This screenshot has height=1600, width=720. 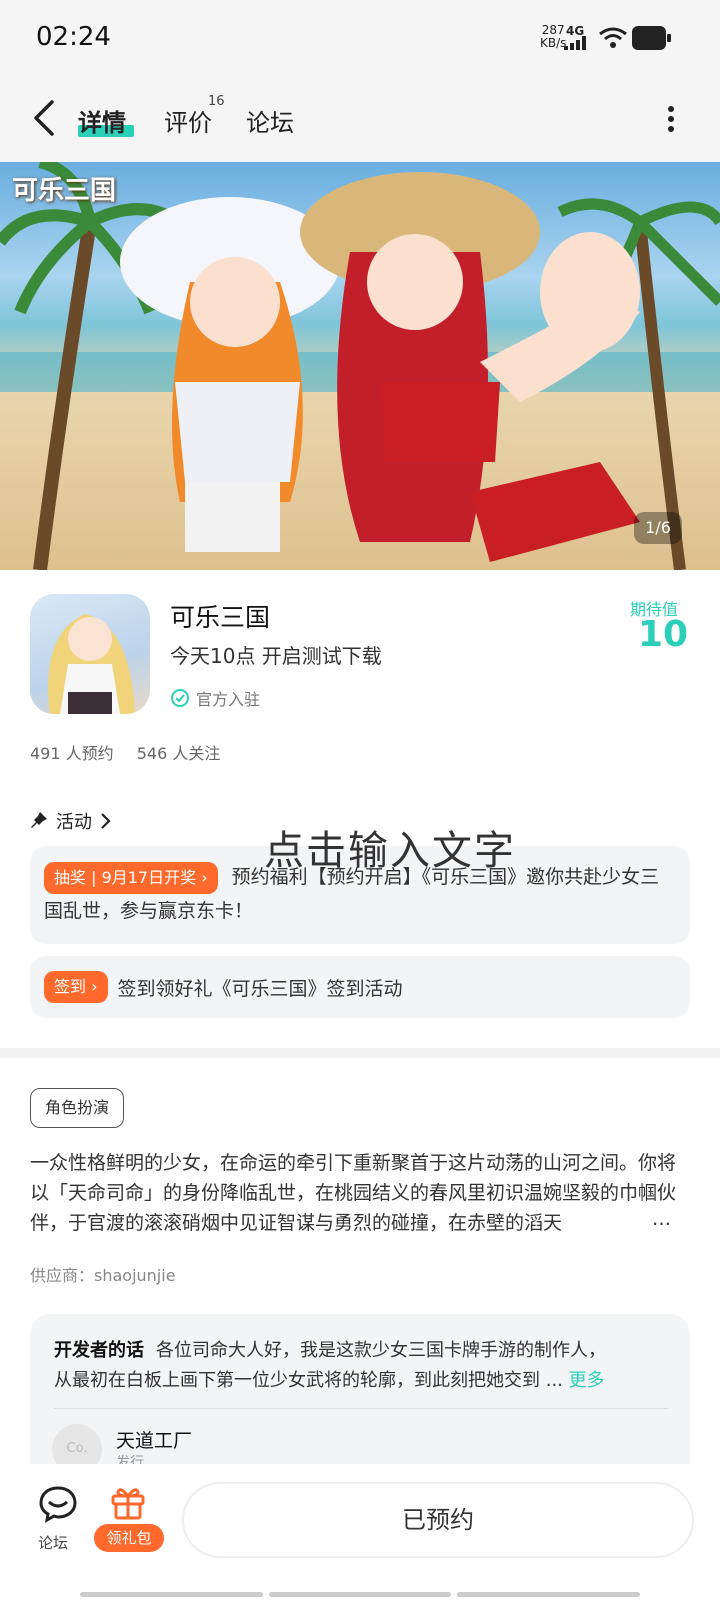 What do you see at coordinates (74, 822) in the screenshot?
I see `activity-title: 活动` at bounding box center [74, 822].